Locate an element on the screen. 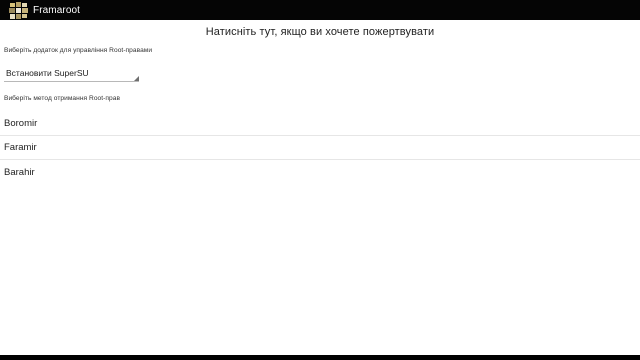 The width and height of the screenshot is (640, 360). exploit-method-label: Виберіть метод отримання Root-прав is located at coordinates (62, 98).